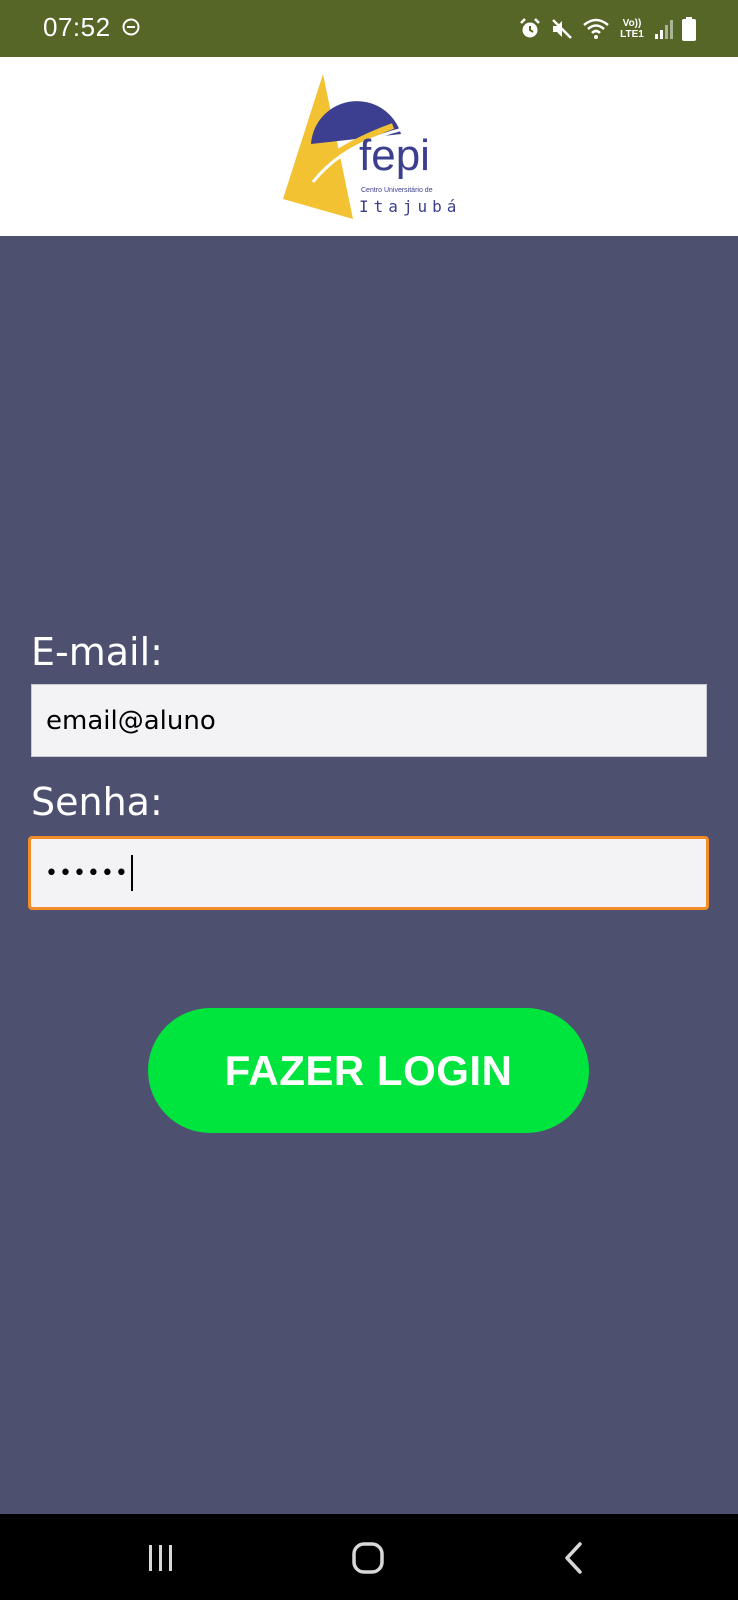 The width and height of the screenshot is (738, 1600). I want to click on mute-icon, so click(562, 29).